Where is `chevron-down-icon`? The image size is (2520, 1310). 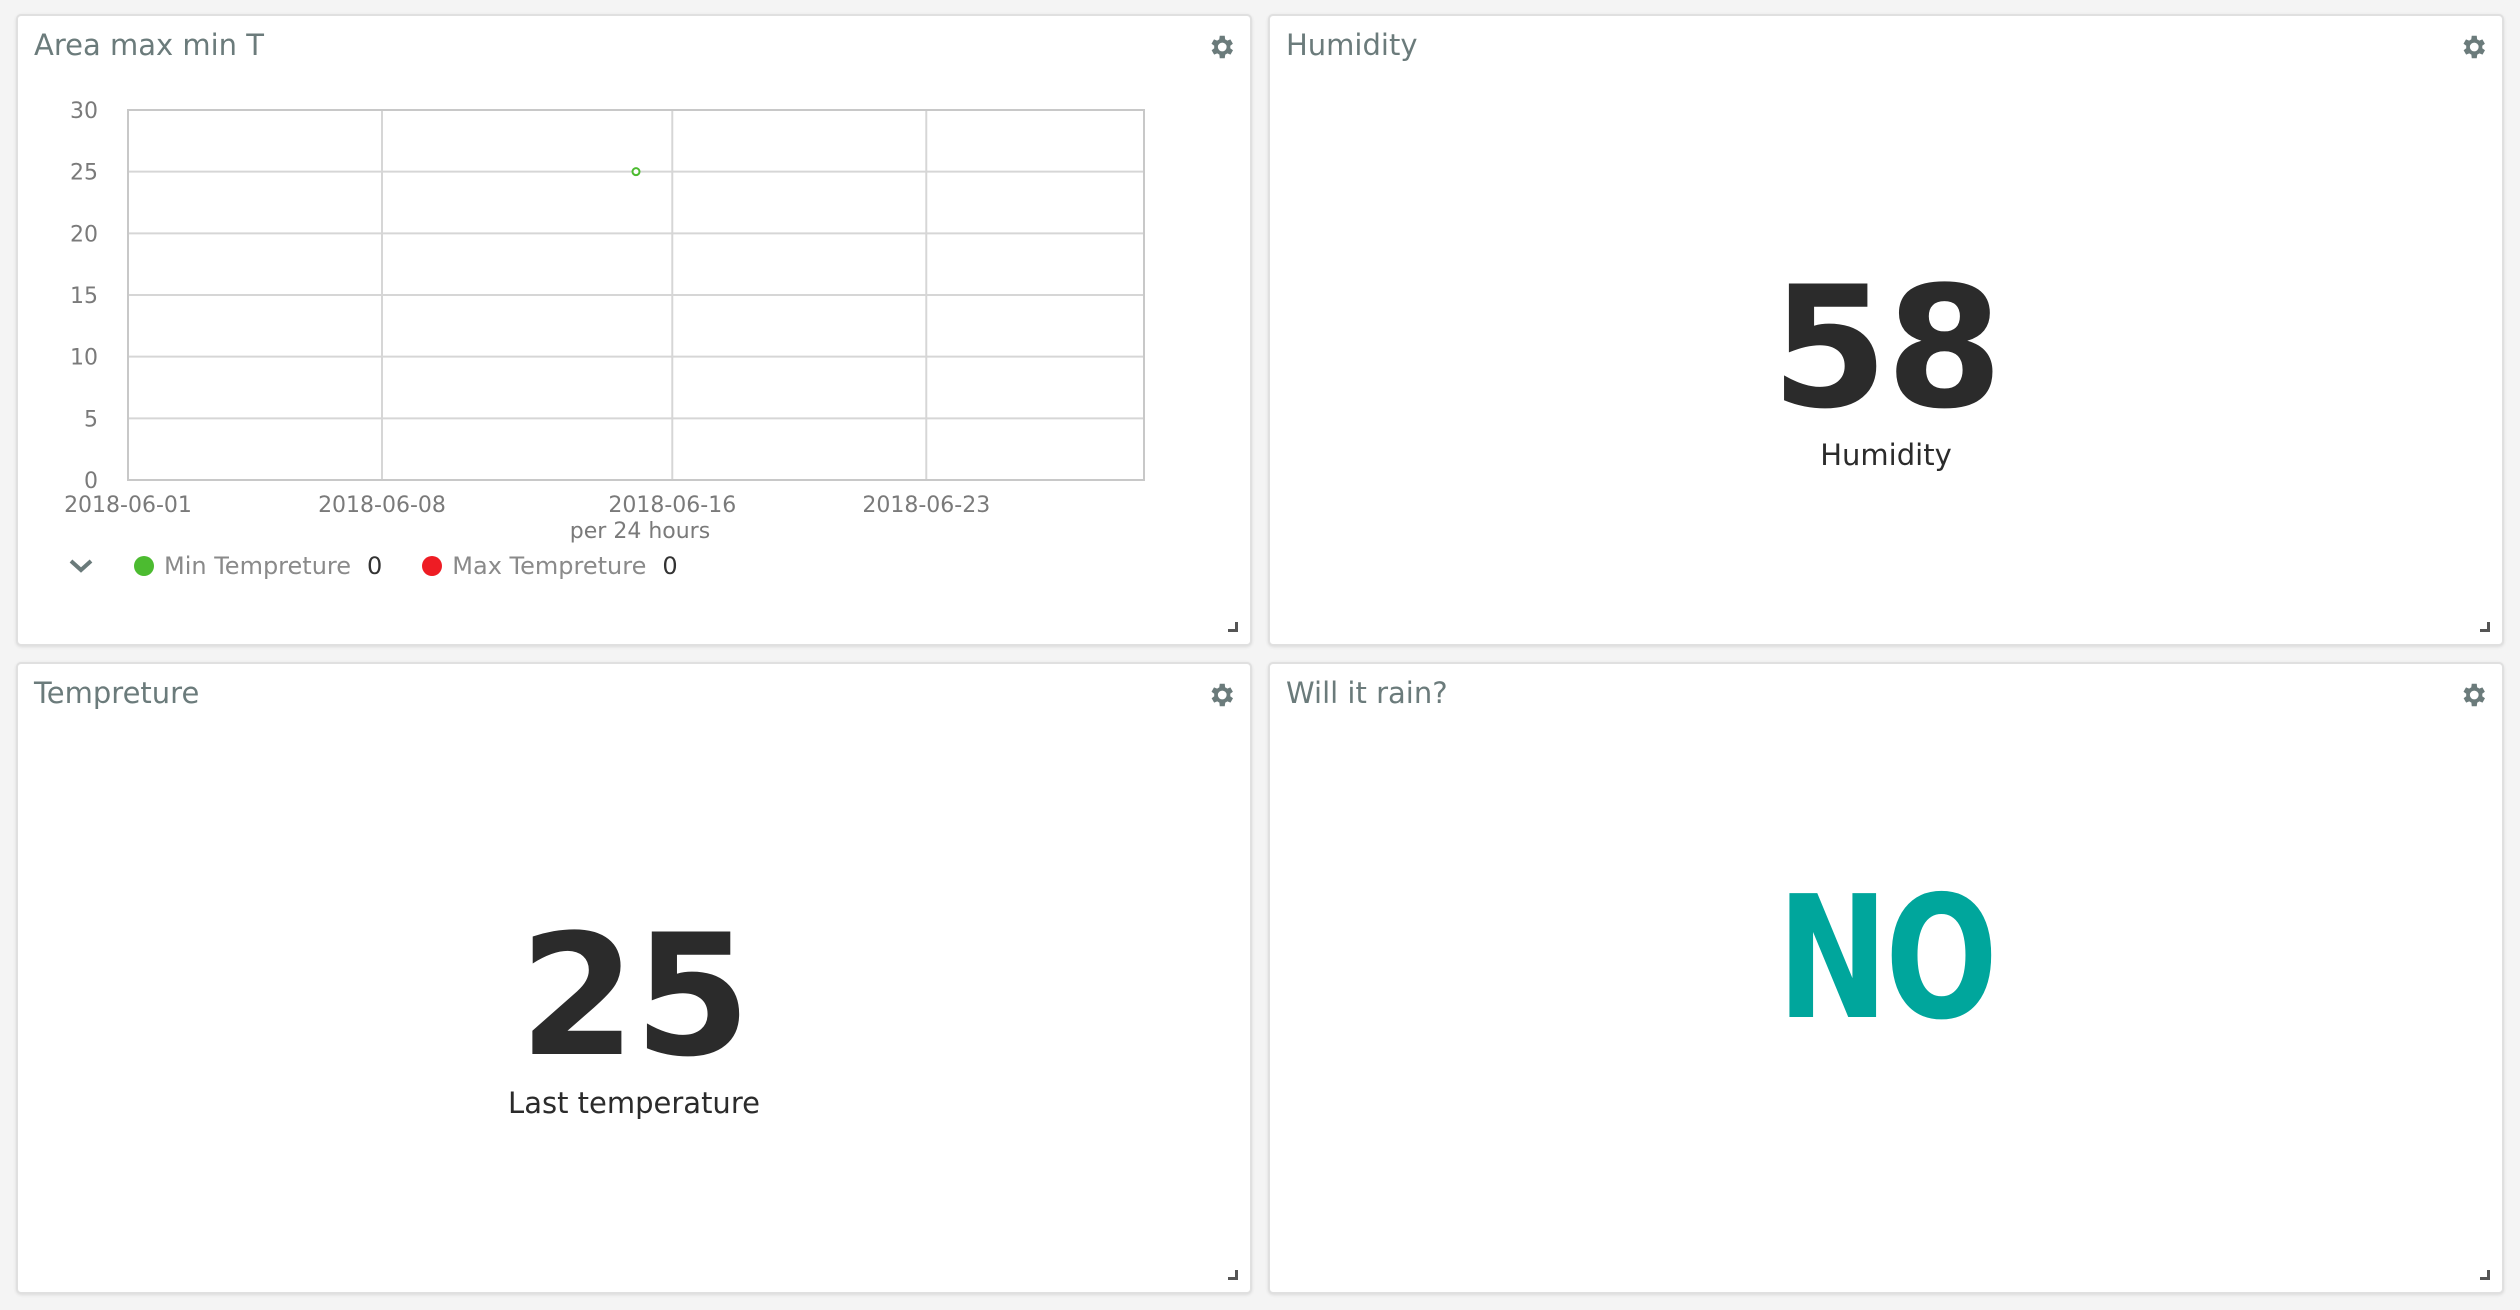
chevron-down-icon is located at coordinates (81, 566).